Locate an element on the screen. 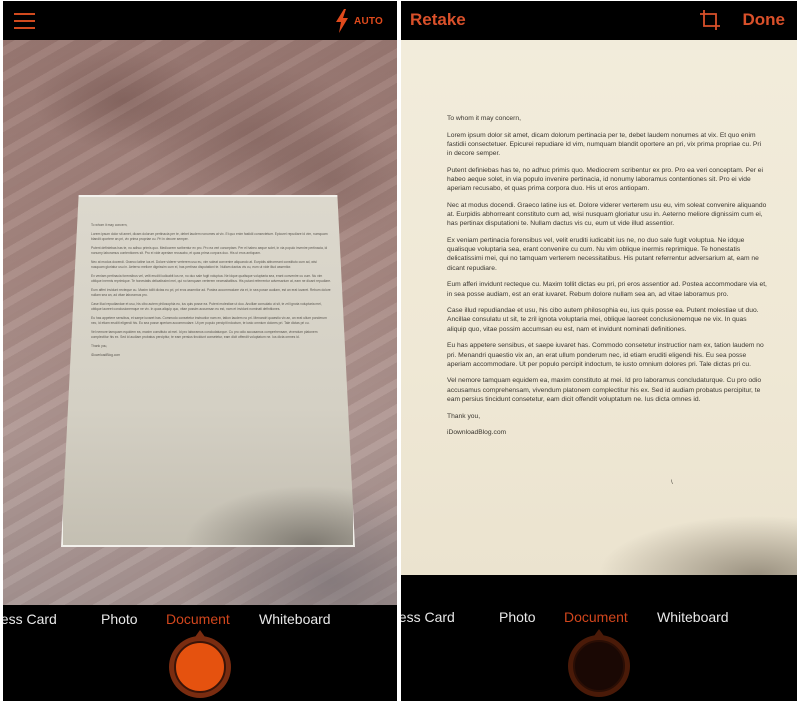 The image size is (800, 702). done-button: Done is located at coordinates (764, 20).